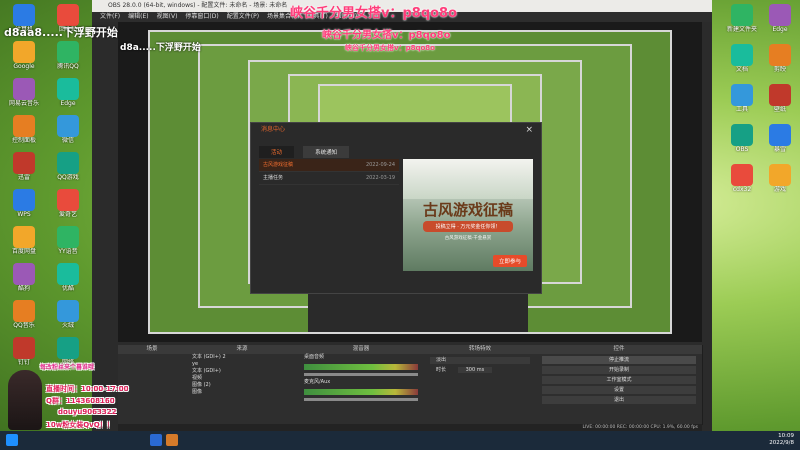 The image size is (800, 450). Describe the element at coordinates (361, 367) in the screenshot. I see `desktop-audio-meter` at that location.